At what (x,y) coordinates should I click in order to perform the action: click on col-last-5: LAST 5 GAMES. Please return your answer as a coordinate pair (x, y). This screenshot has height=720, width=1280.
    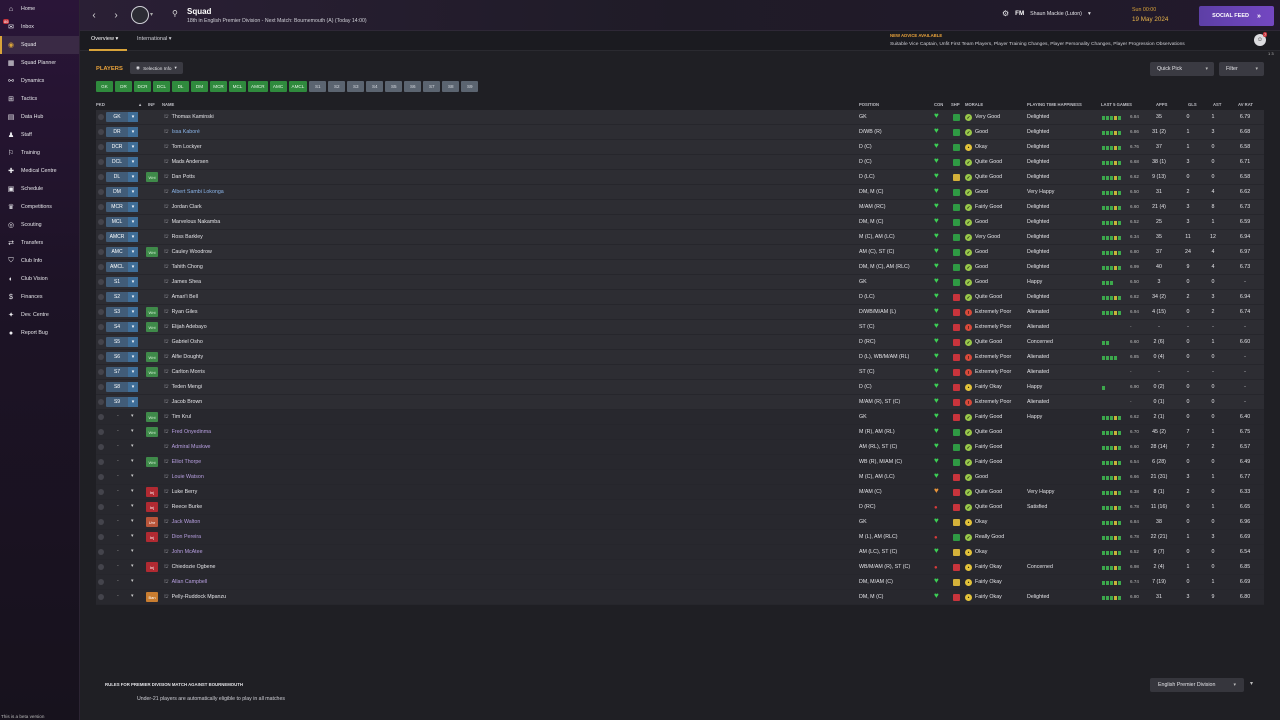
    Looking at the image, I should click on (1116, 104).